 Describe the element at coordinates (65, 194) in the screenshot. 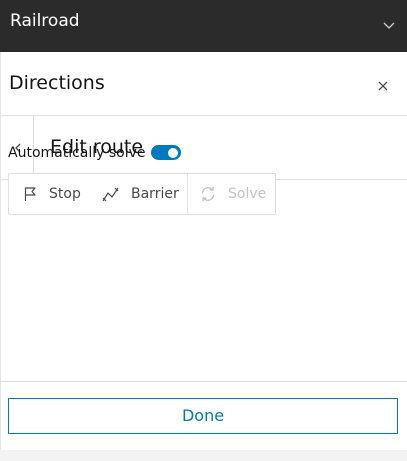

I see `stop-label: Stop` at that location.